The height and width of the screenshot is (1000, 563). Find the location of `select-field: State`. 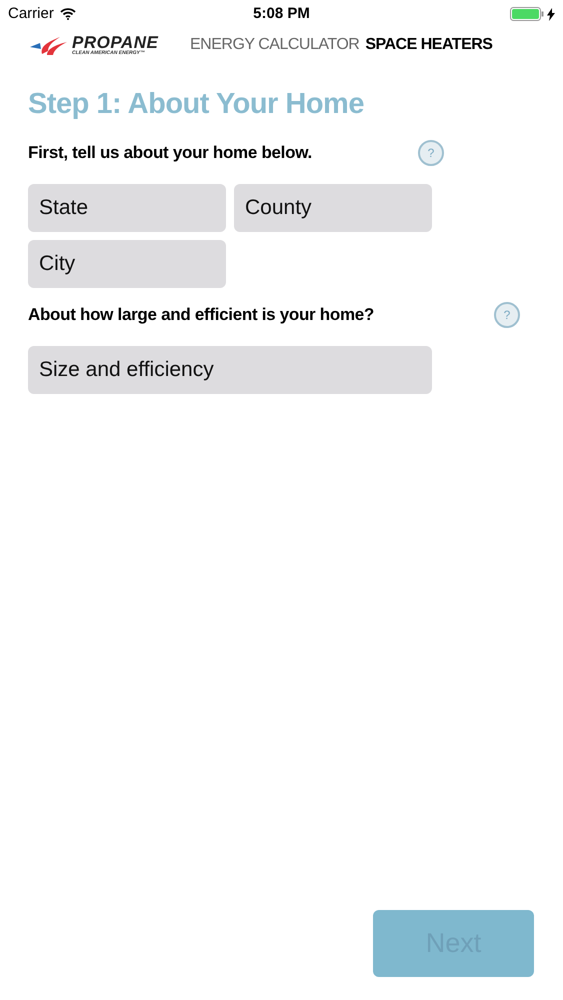

select-field: State is located at coordinates (127, 208).